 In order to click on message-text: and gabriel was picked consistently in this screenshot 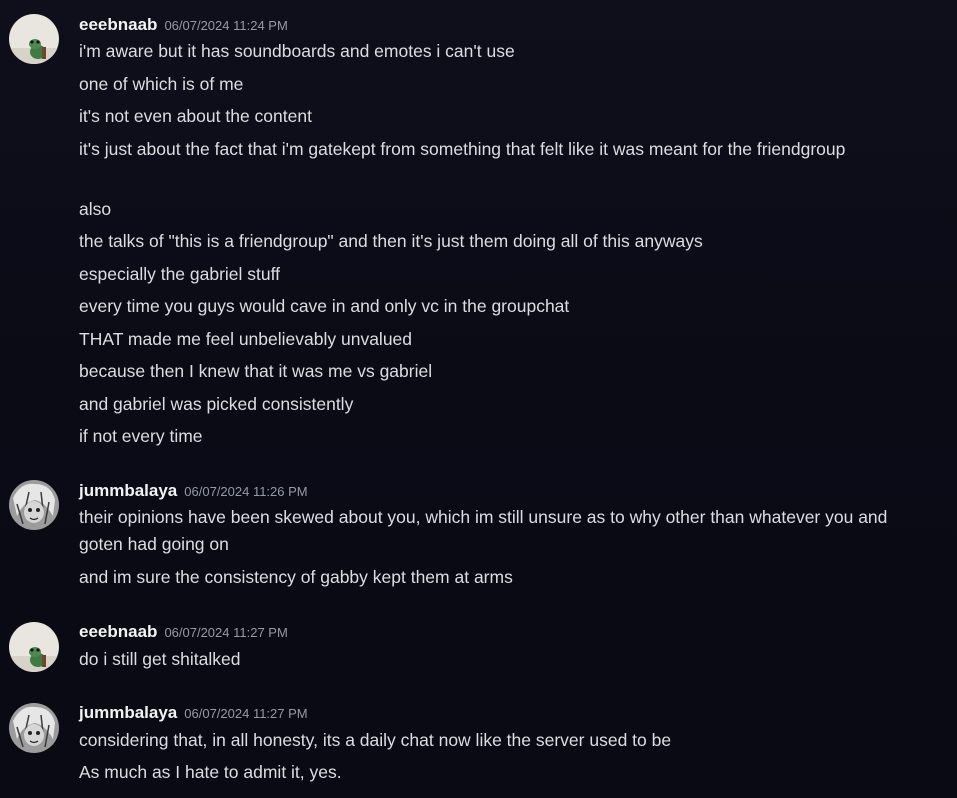, I will do `click(216, 404)`.